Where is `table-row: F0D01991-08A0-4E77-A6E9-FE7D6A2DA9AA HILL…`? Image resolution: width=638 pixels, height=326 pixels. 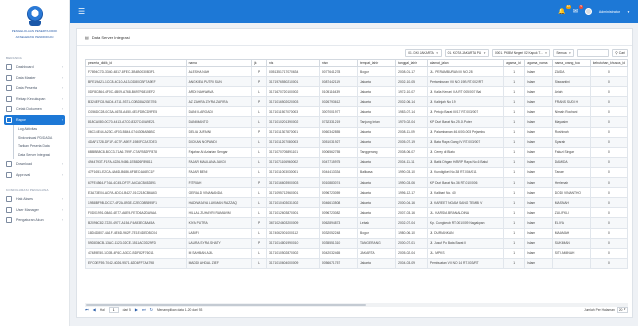
table-row: F0D01991-08A0-4E77-A6E9-FE7D6A2DA9AA HILL… is located at coordinates (356, 213).